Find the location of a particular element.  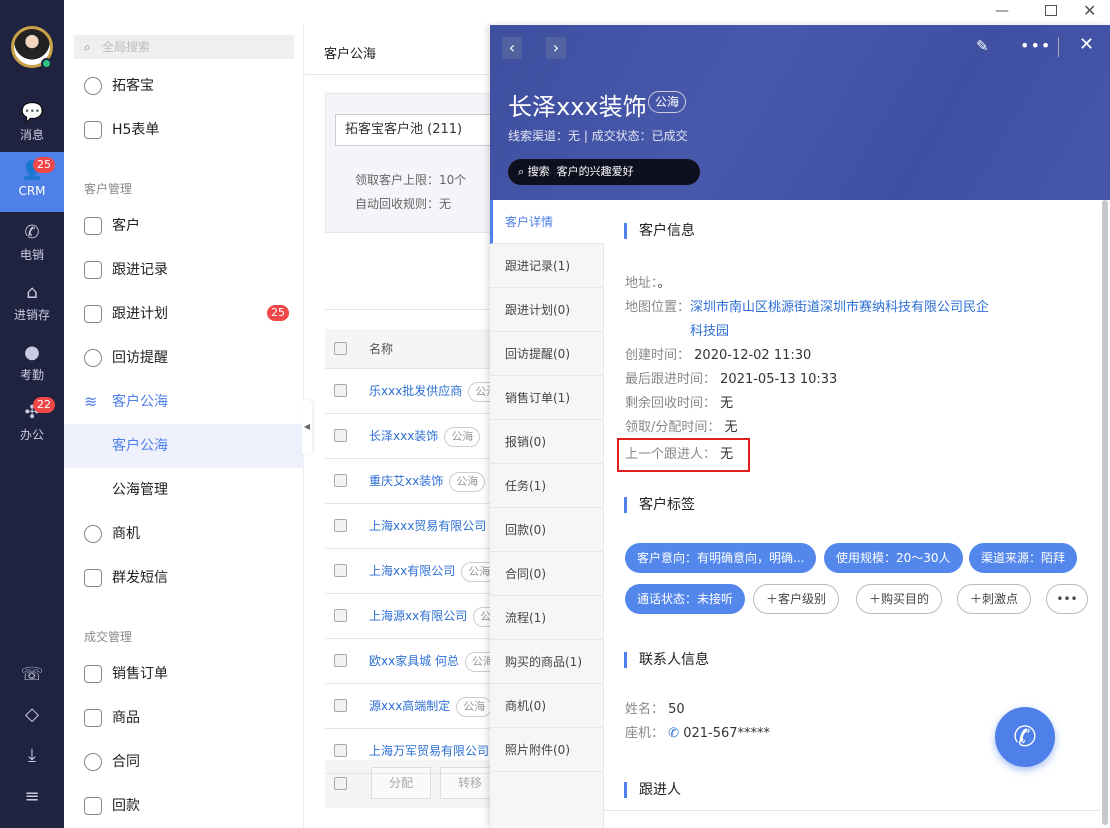

detail-tab: 商机(0) is located at coordinates (547, 706).